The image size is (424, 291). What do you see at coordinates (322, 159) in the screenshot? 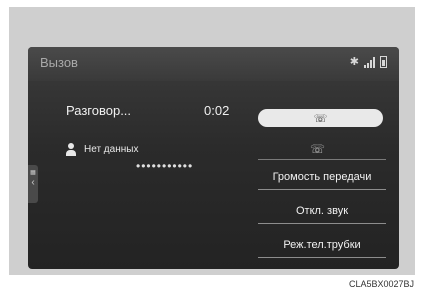
I see `divider` at bounding box center [322, 159].